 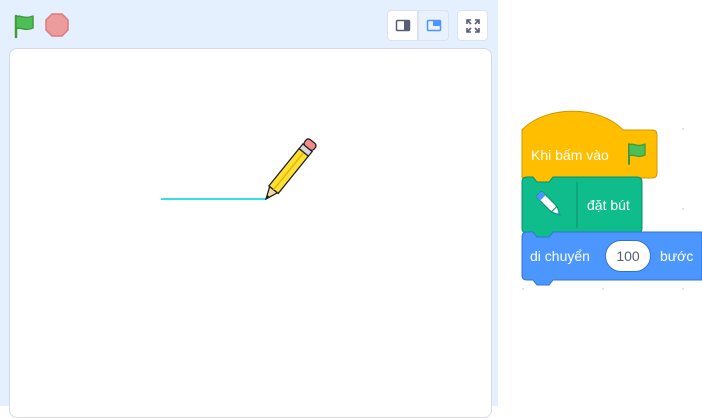 What do you see at coordinates (560, 256) in the screenshot?
I see `move-block-label: di chuyển` at bounding box center [560, 256].